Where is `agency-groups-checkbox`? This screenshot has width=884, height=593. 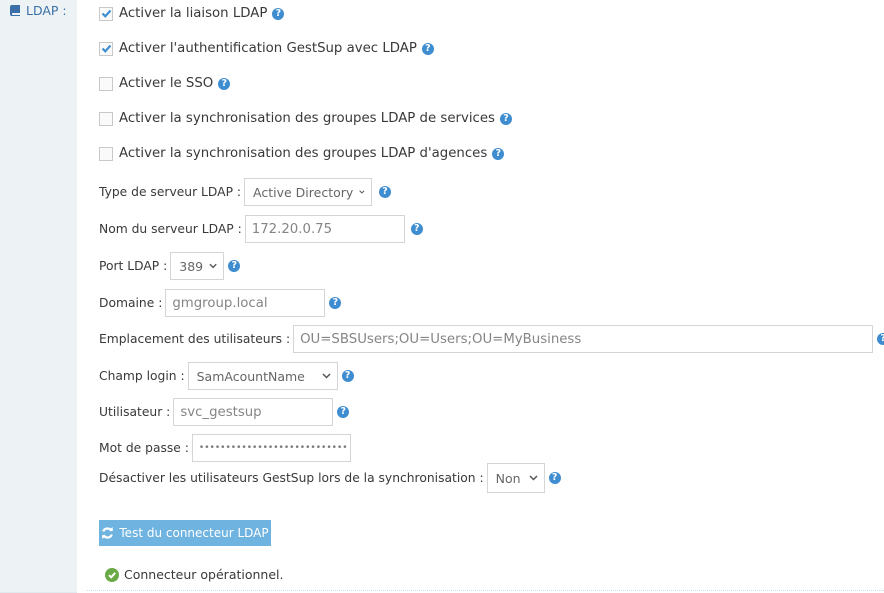 agency-groups-checkbox is located at coordinates (106, 153).